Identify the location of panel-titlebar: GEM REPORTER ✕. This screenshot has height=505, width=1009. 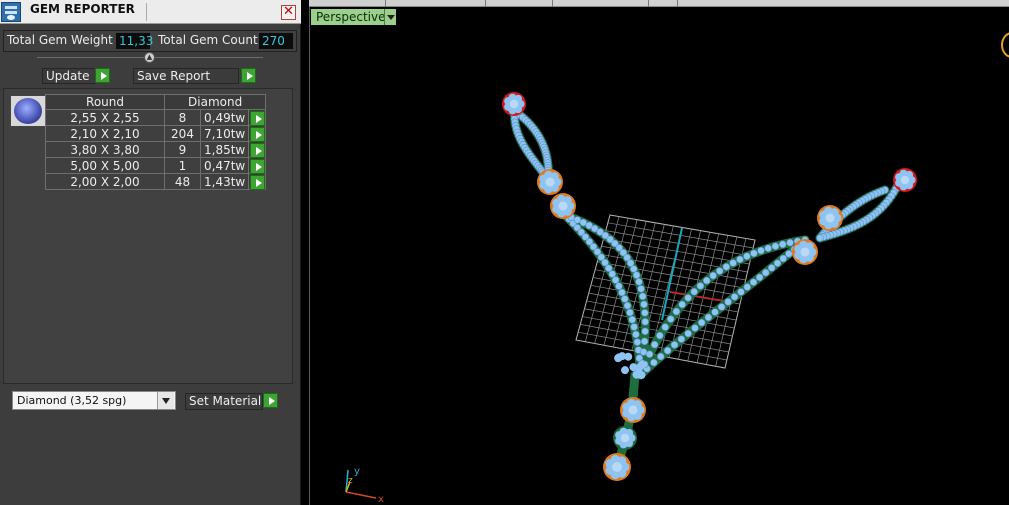
(150, 12).